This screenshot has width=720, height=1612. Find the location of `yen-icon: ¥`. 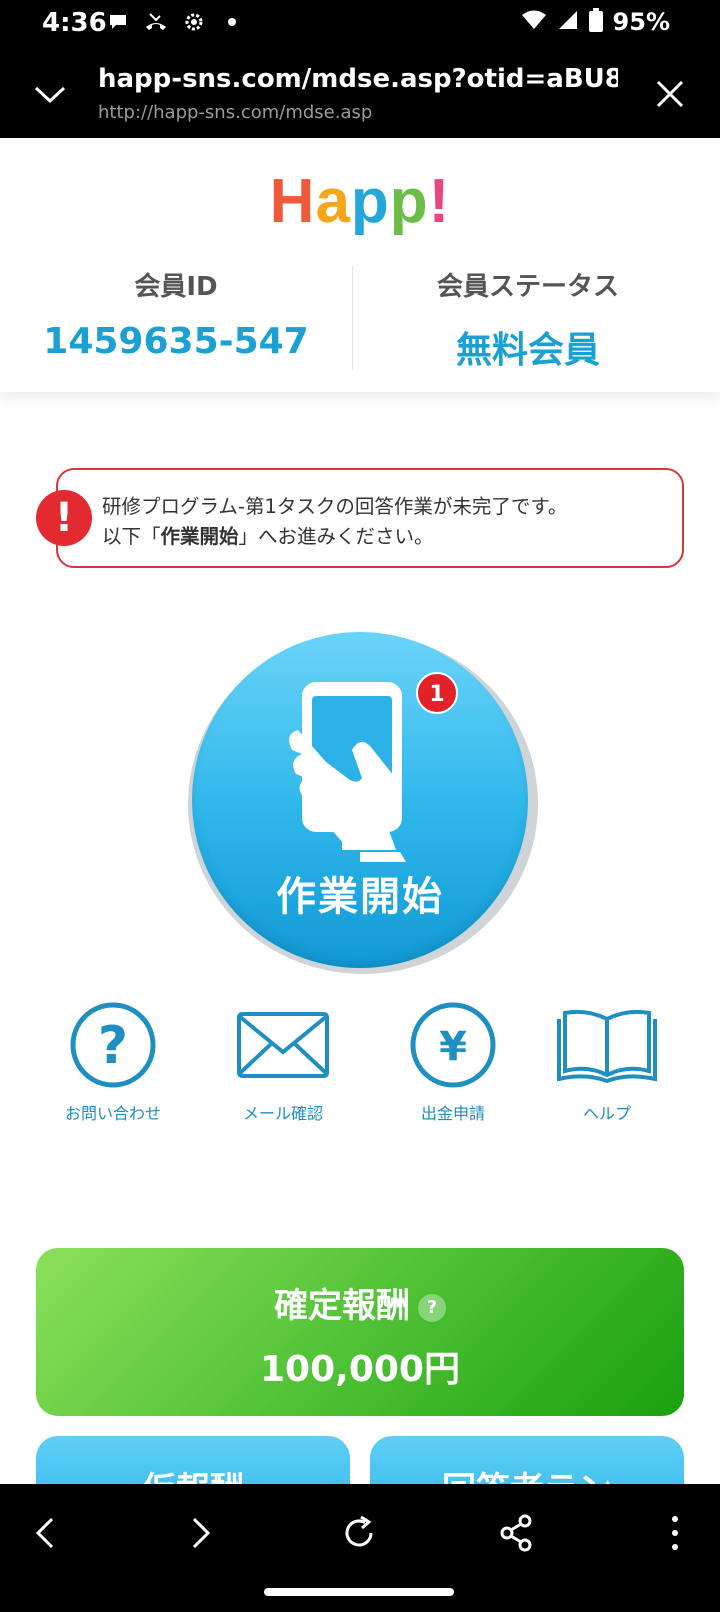

yen-icon: ¥ is located at coordinates (453, 1045).